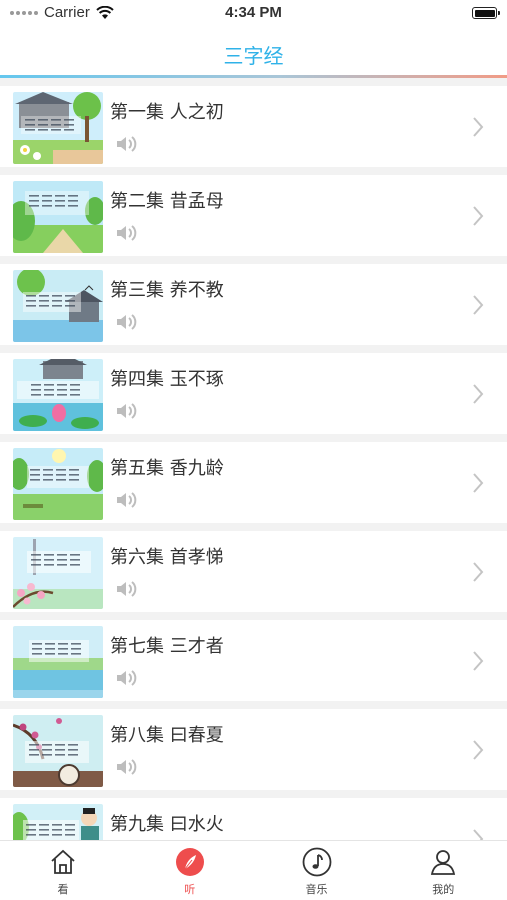 This screenshot has width=507, height=900. What do you see at coordinates (253, 482) in the screenshot?
I see `episode-row: 第五集 香九龄` at bounding box center [253, 482].